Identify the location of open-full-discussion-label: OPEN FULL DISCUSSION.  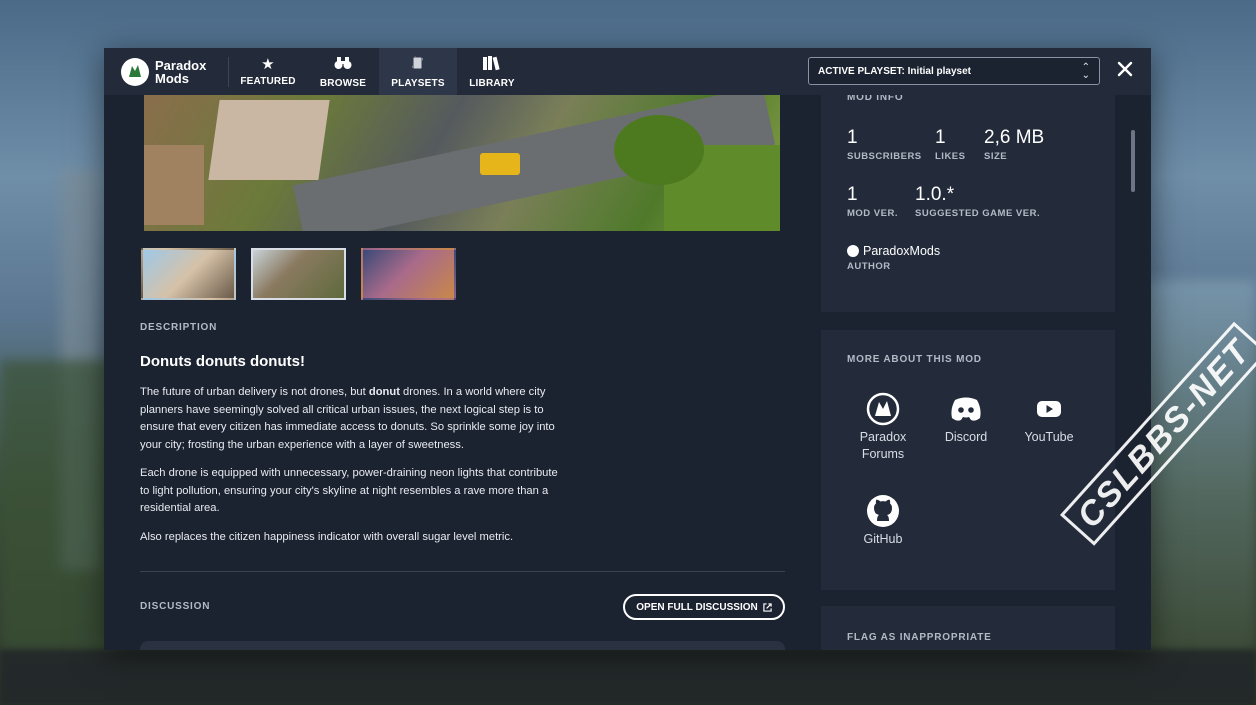
(697, 607).